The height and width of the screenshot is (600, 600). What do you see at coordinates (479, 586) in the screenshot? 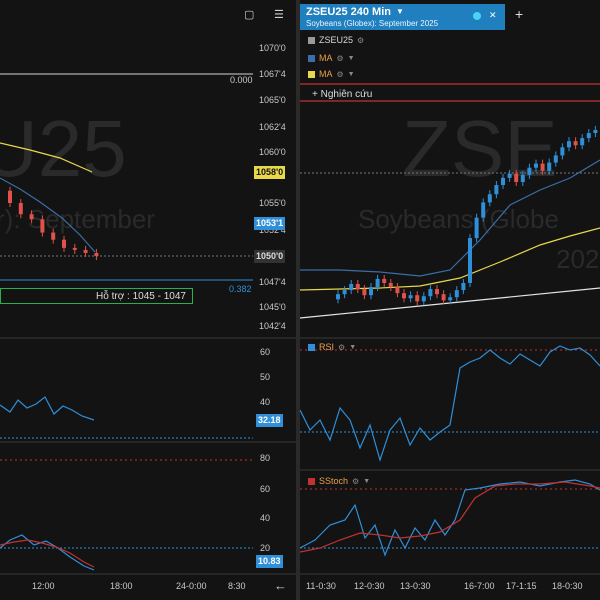
I see `time-tick-label: 16-7:00` at bounding box center [479, 586].